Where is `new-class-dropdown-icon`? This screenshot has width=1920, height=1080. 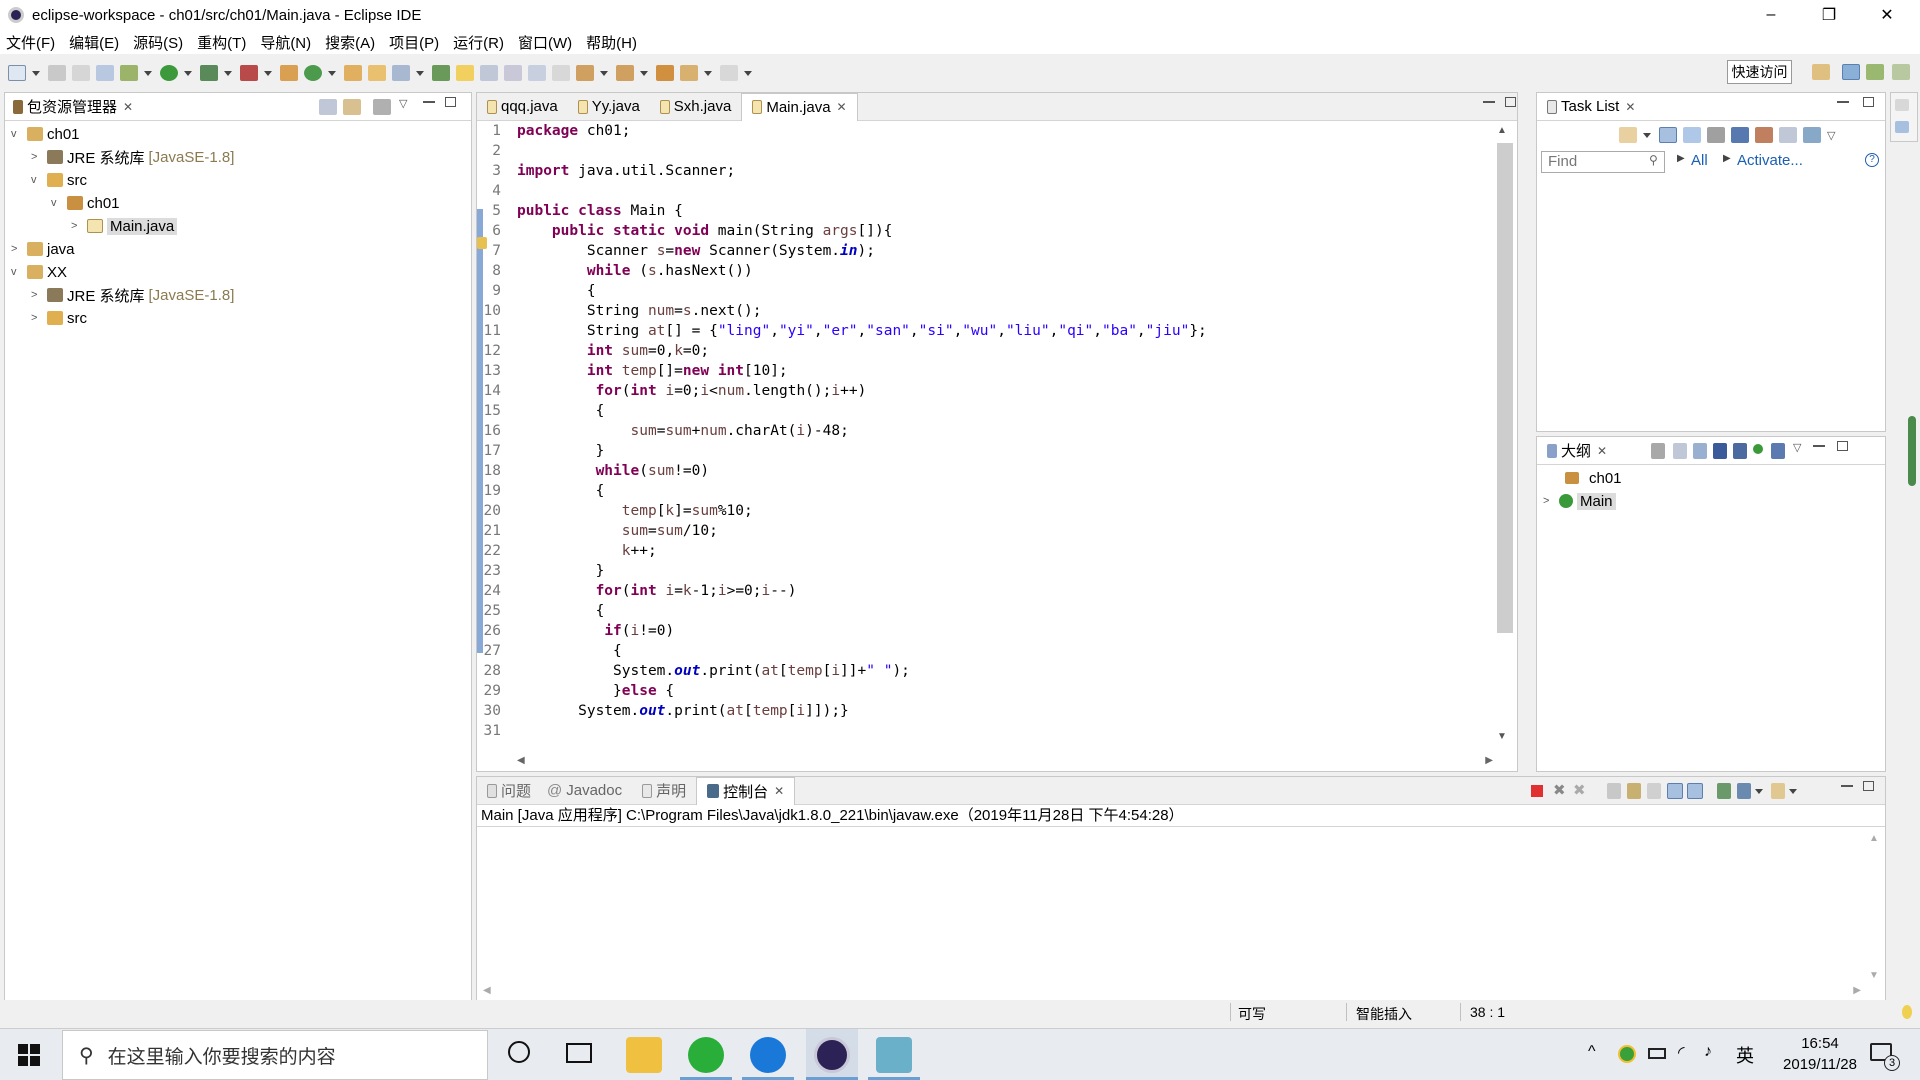 new-class-dropdown-icon is located at coordinates (332, 73).